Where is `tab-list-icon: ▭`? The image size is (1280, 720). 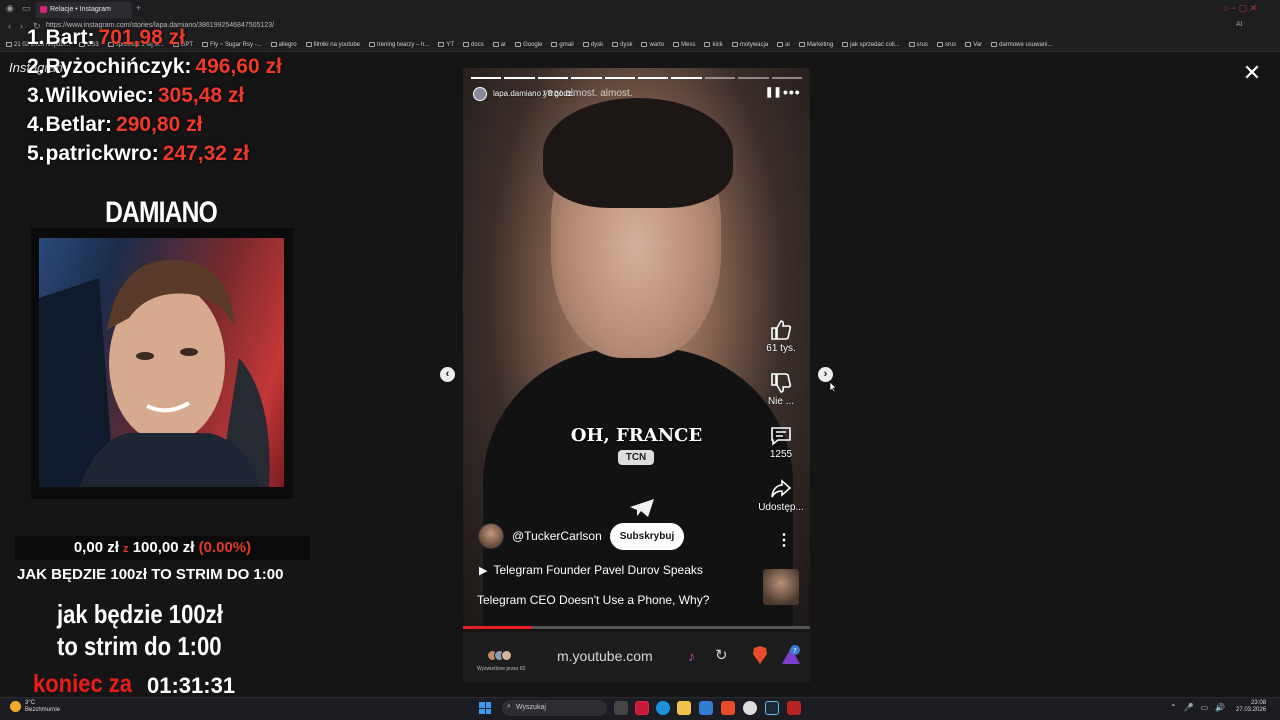 tab-list-icon: ▭ is located at coordinates (26, 8).